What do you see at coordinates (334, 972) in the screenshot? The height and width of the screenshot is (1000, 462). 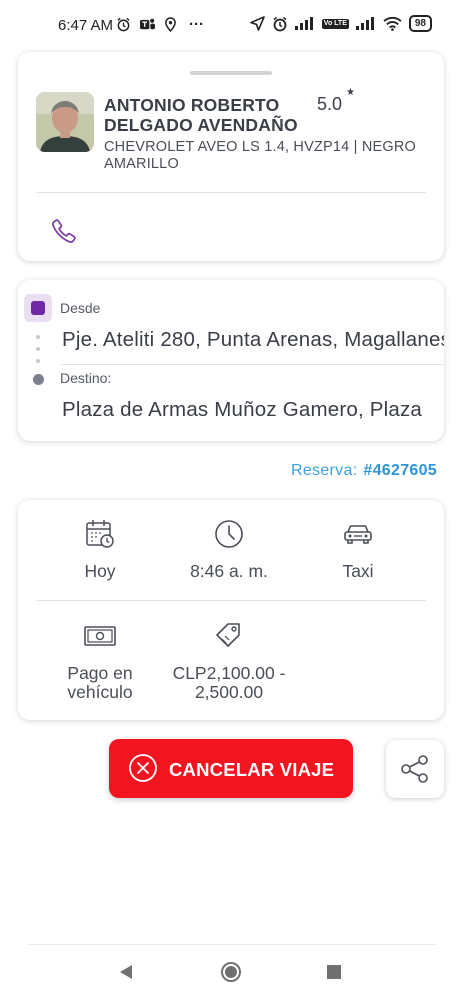 I see `recent-apps-icon` at bounding box center [334, 972].